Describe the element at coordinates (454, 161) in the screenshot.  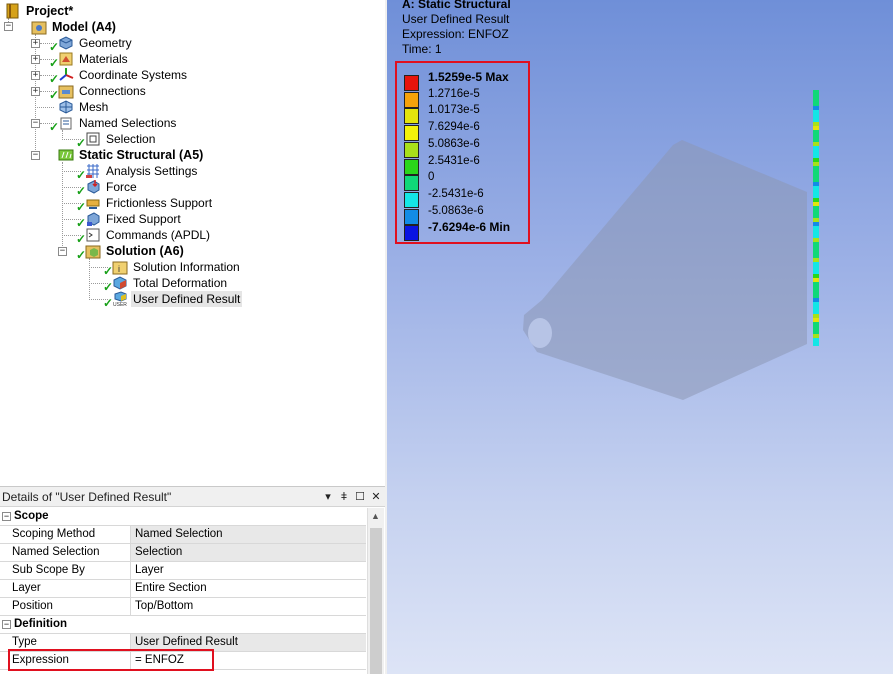
I see `legend-value-label: 2.5431e-6` at that location.